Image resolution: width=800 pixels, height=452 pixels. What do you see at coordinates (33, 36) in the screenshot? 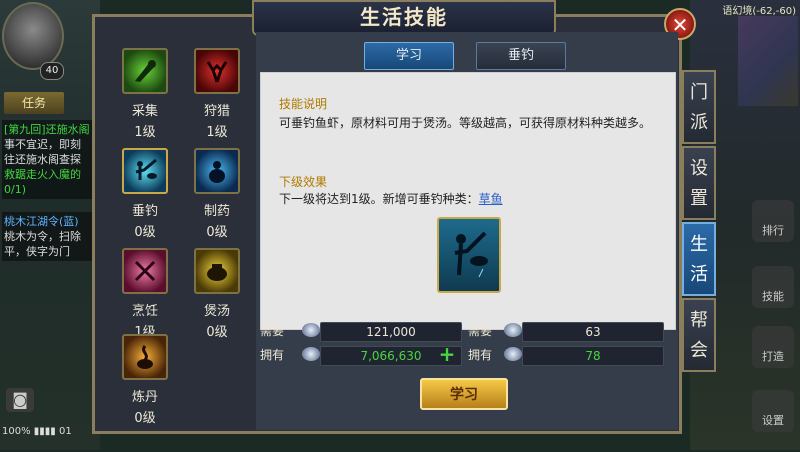
I see `player-avatar` at bounding box center [33, 36].